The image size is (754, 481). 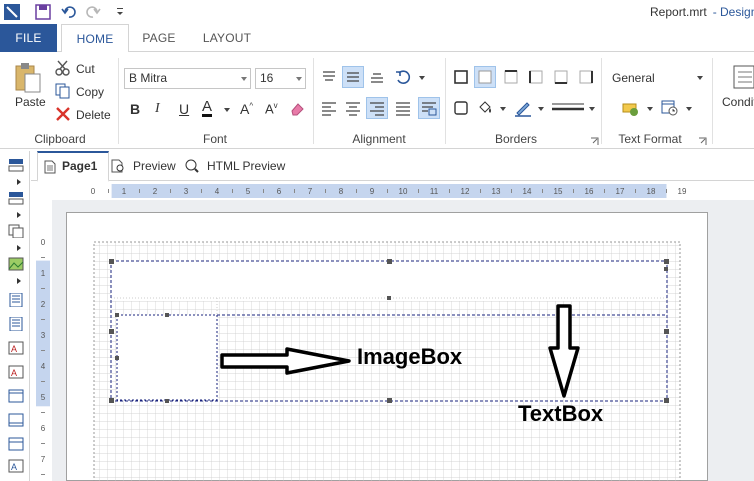 I want to click on page-header-tool-icon, so click(x=16, y=300).